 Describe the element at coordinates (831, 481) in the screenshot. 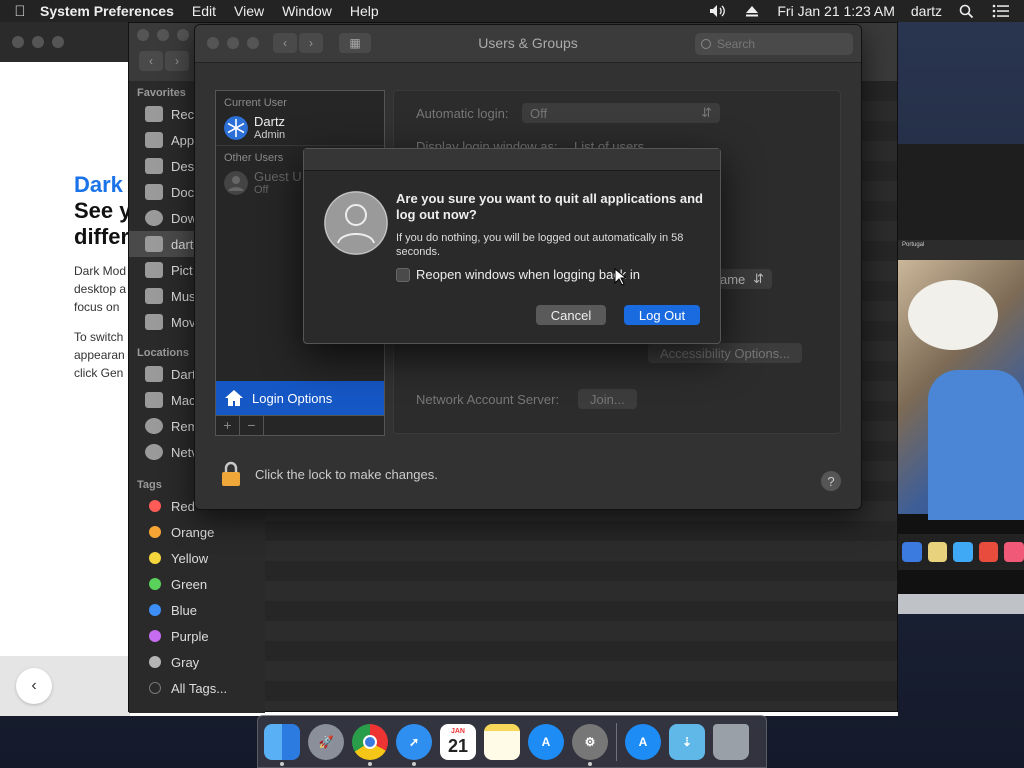

I see `help-button: ?` at that location.